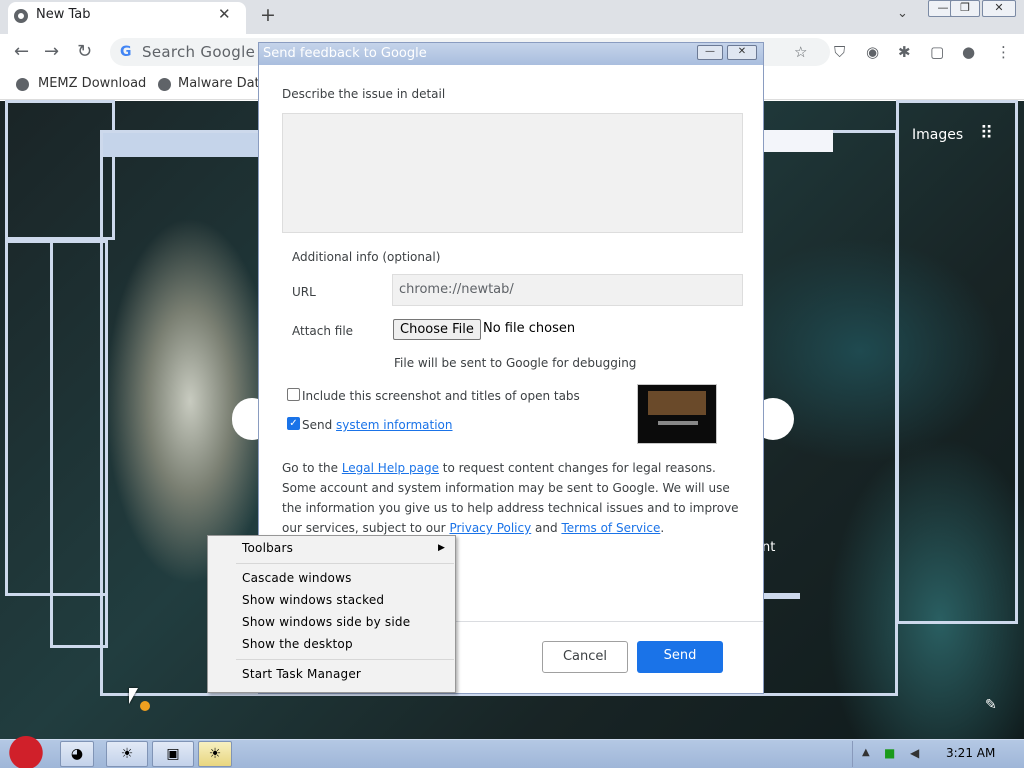  Describe the element at coordinates (937, 52) in the screenshot. I see `side-panel-icon: ▢` at that location.